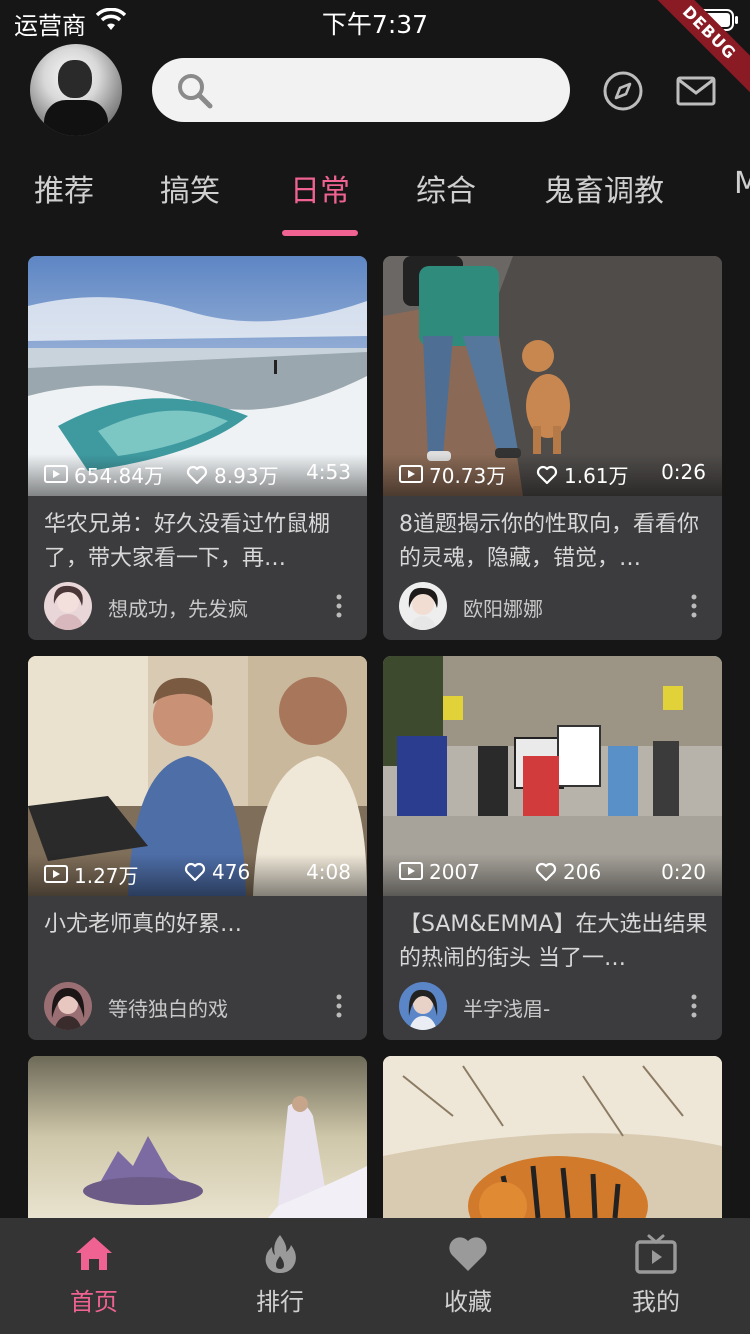 This screenshot has width=750, height=1334. I want to click on compass-icon, so click(623, 91).